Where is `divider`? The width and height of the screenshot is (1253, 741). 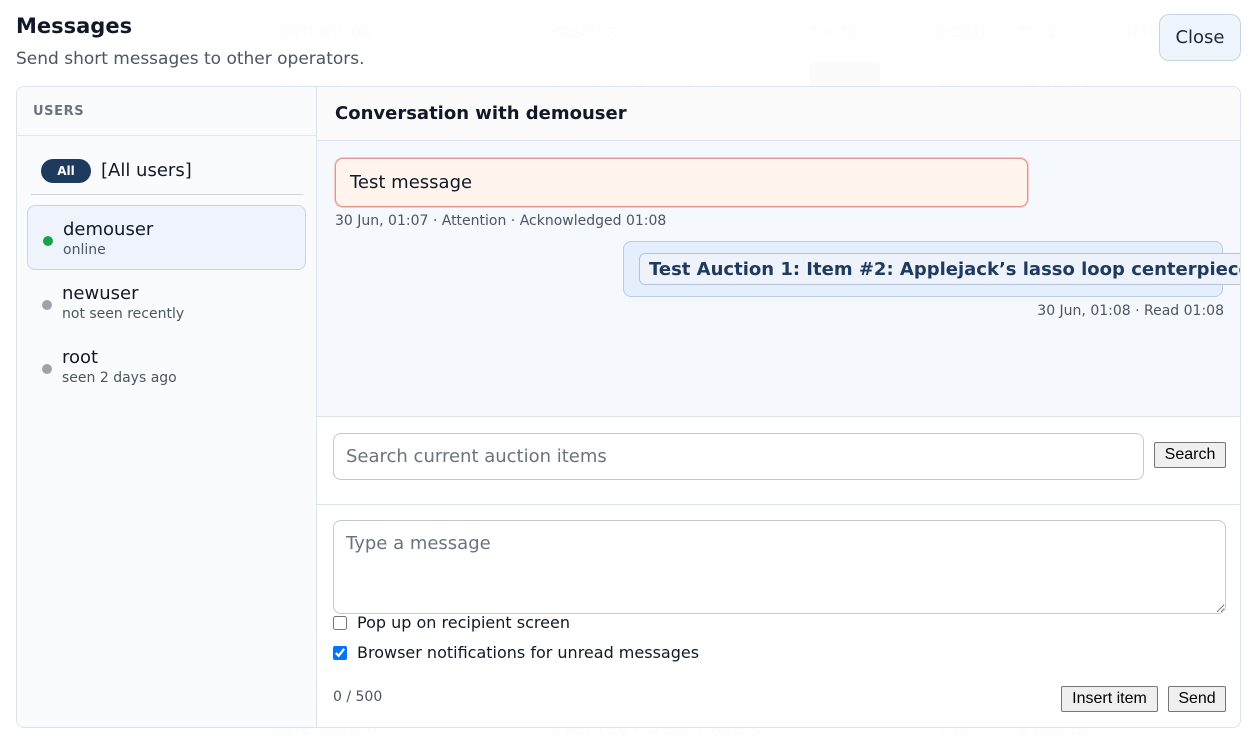
divider is located at coordinates (167, 135).